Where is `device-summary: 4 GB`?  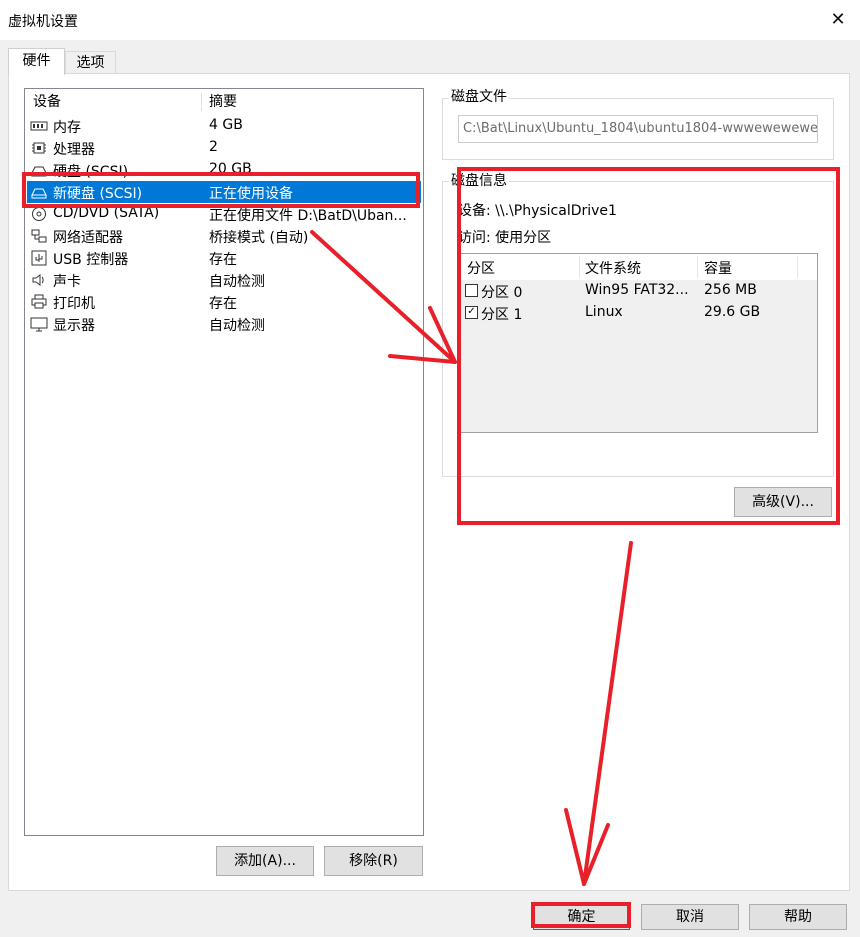
device-summary: 4 GB is located at coordinates (226, 125).